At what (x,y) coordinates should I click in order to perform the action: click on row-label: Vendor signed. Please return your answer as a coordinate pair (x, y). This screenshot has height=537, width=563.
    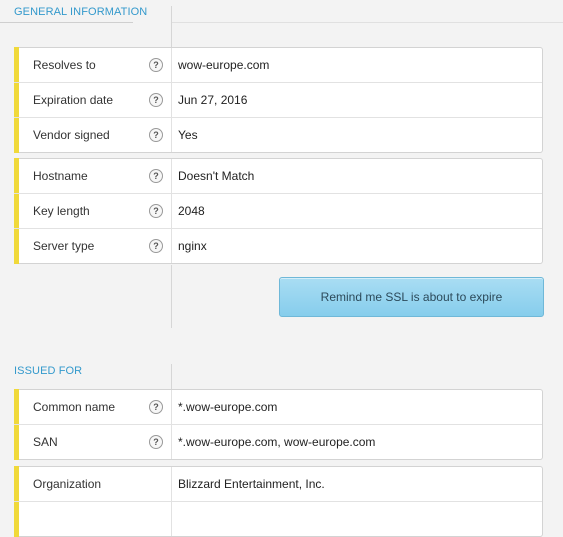
    Looking at the image, I should click on (71, 135).